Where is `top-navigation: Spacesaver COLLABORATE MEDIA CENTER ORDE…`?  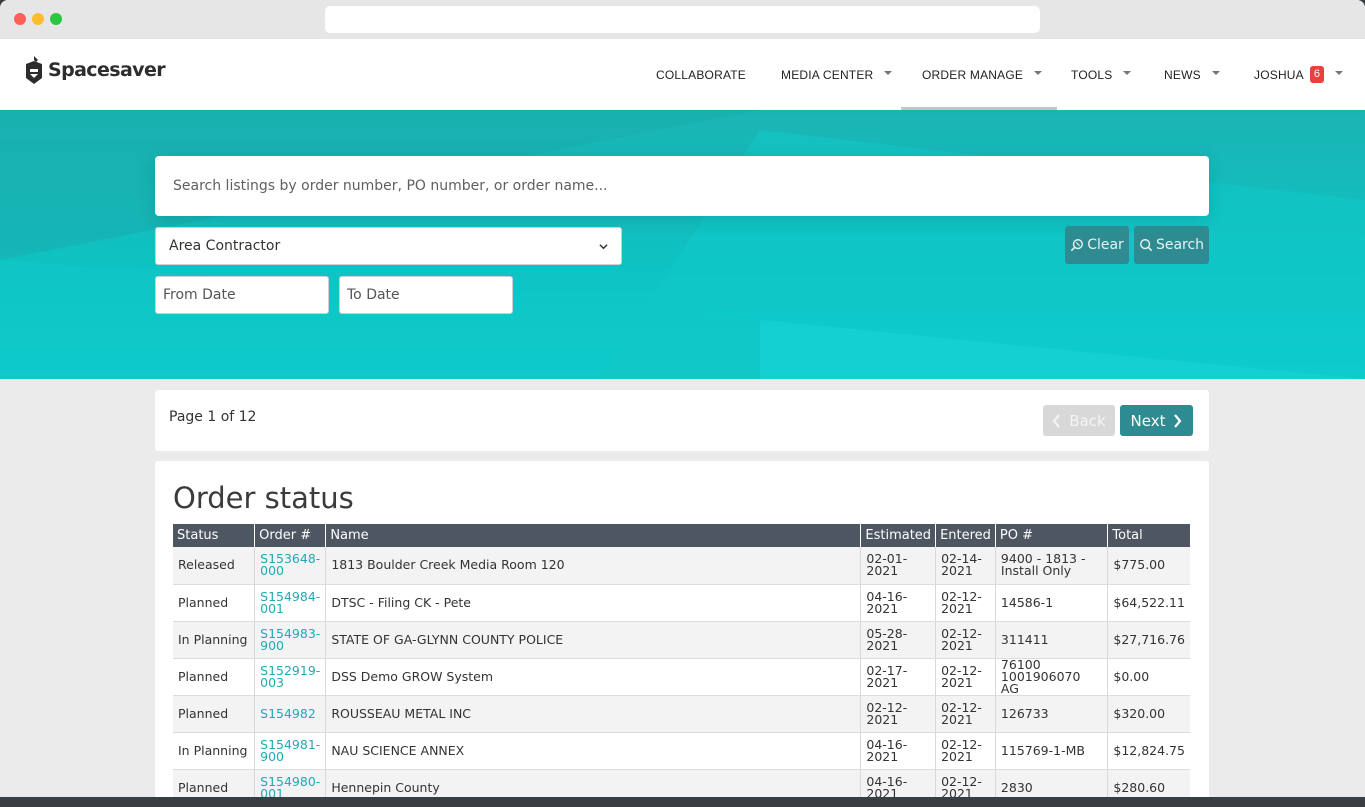 top-navigation: Spacesaver COLLABORATE MEDIA CENTER ORDE… is located at coordinates (682, 74).